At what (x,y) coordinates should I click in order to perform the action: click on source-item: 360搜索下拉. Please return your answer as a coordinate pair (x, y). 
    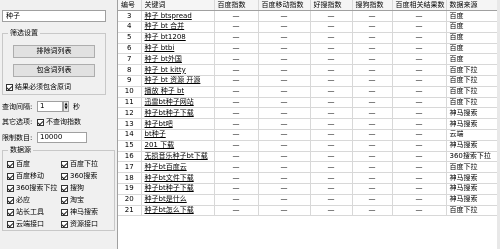
    Looking at the image, I should click on (32, 188).